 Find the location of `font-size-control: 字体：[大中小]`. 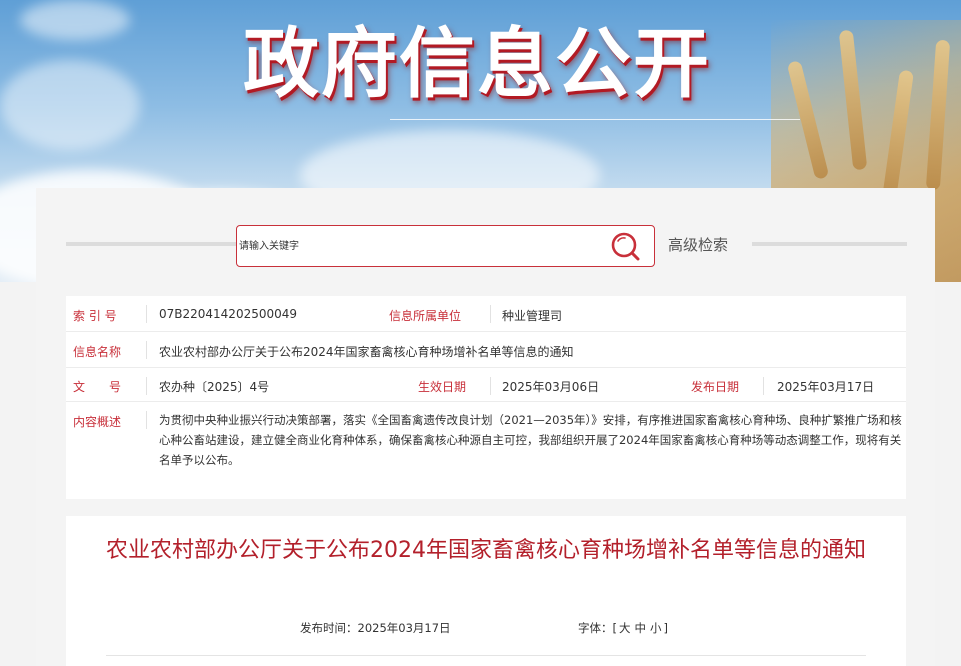

font-size-control: 字体：[大中小] is located at coordinates (623, 628).